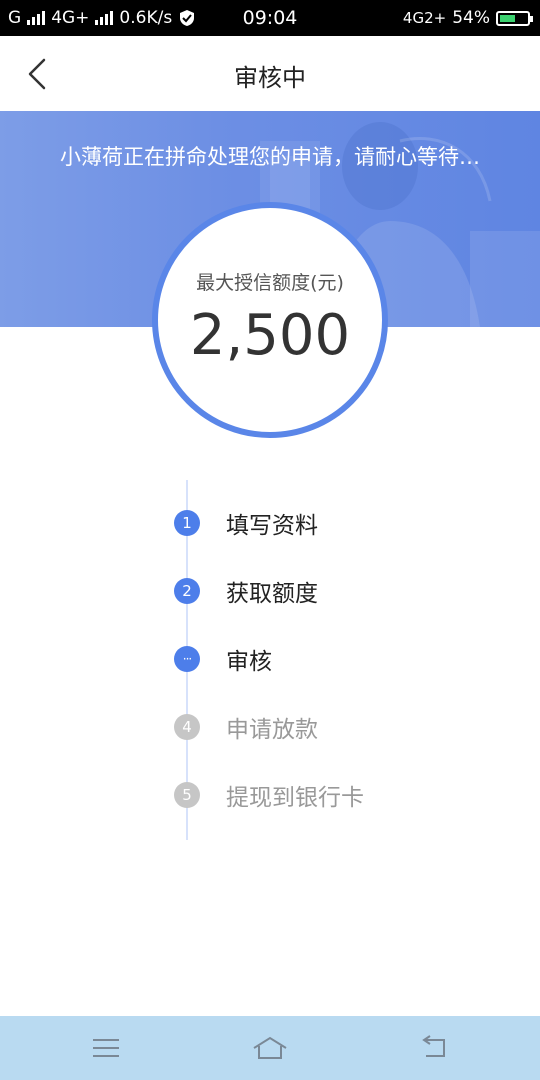  I want to click on step-number-badge: 5, so click(187, 795).